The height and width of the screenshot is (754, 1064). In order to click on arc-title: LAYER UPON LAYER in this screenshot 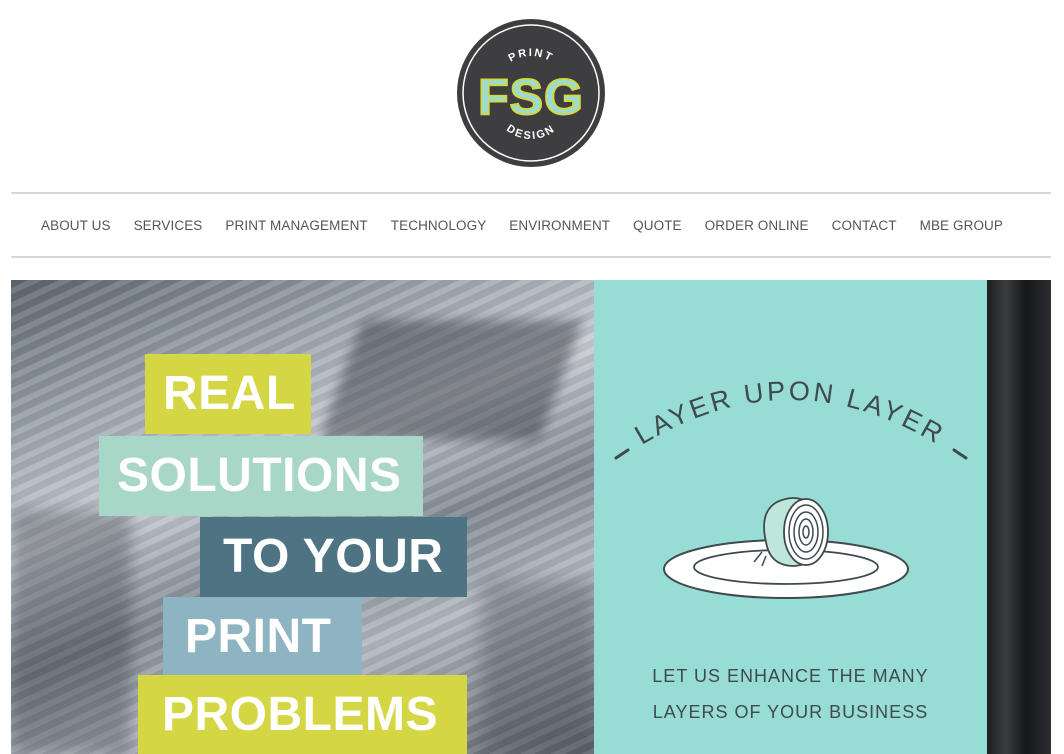, I will do `click(789, 413)`.